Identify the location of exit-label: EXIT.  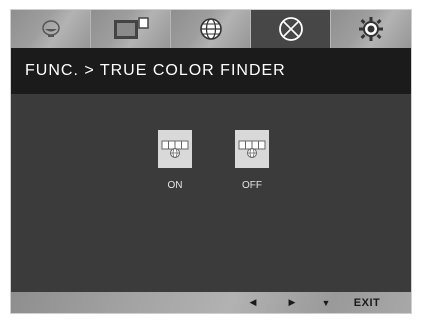
(367, 302).